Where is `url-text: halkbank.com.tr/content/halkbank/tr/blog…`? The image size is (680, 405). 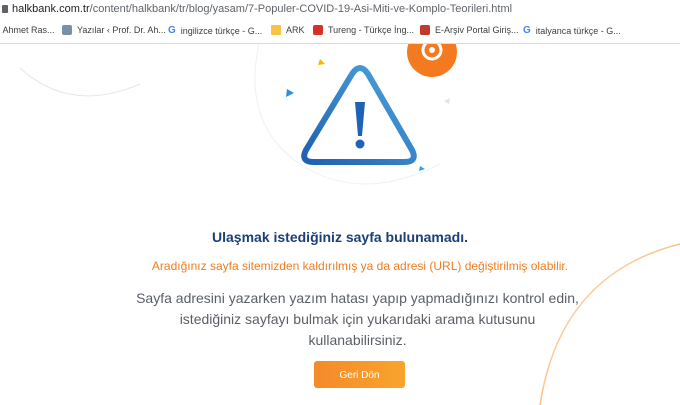
url-text: halkbank.com.tr/content/halkbank/tr/blog… is located at coordinates (262, 9).